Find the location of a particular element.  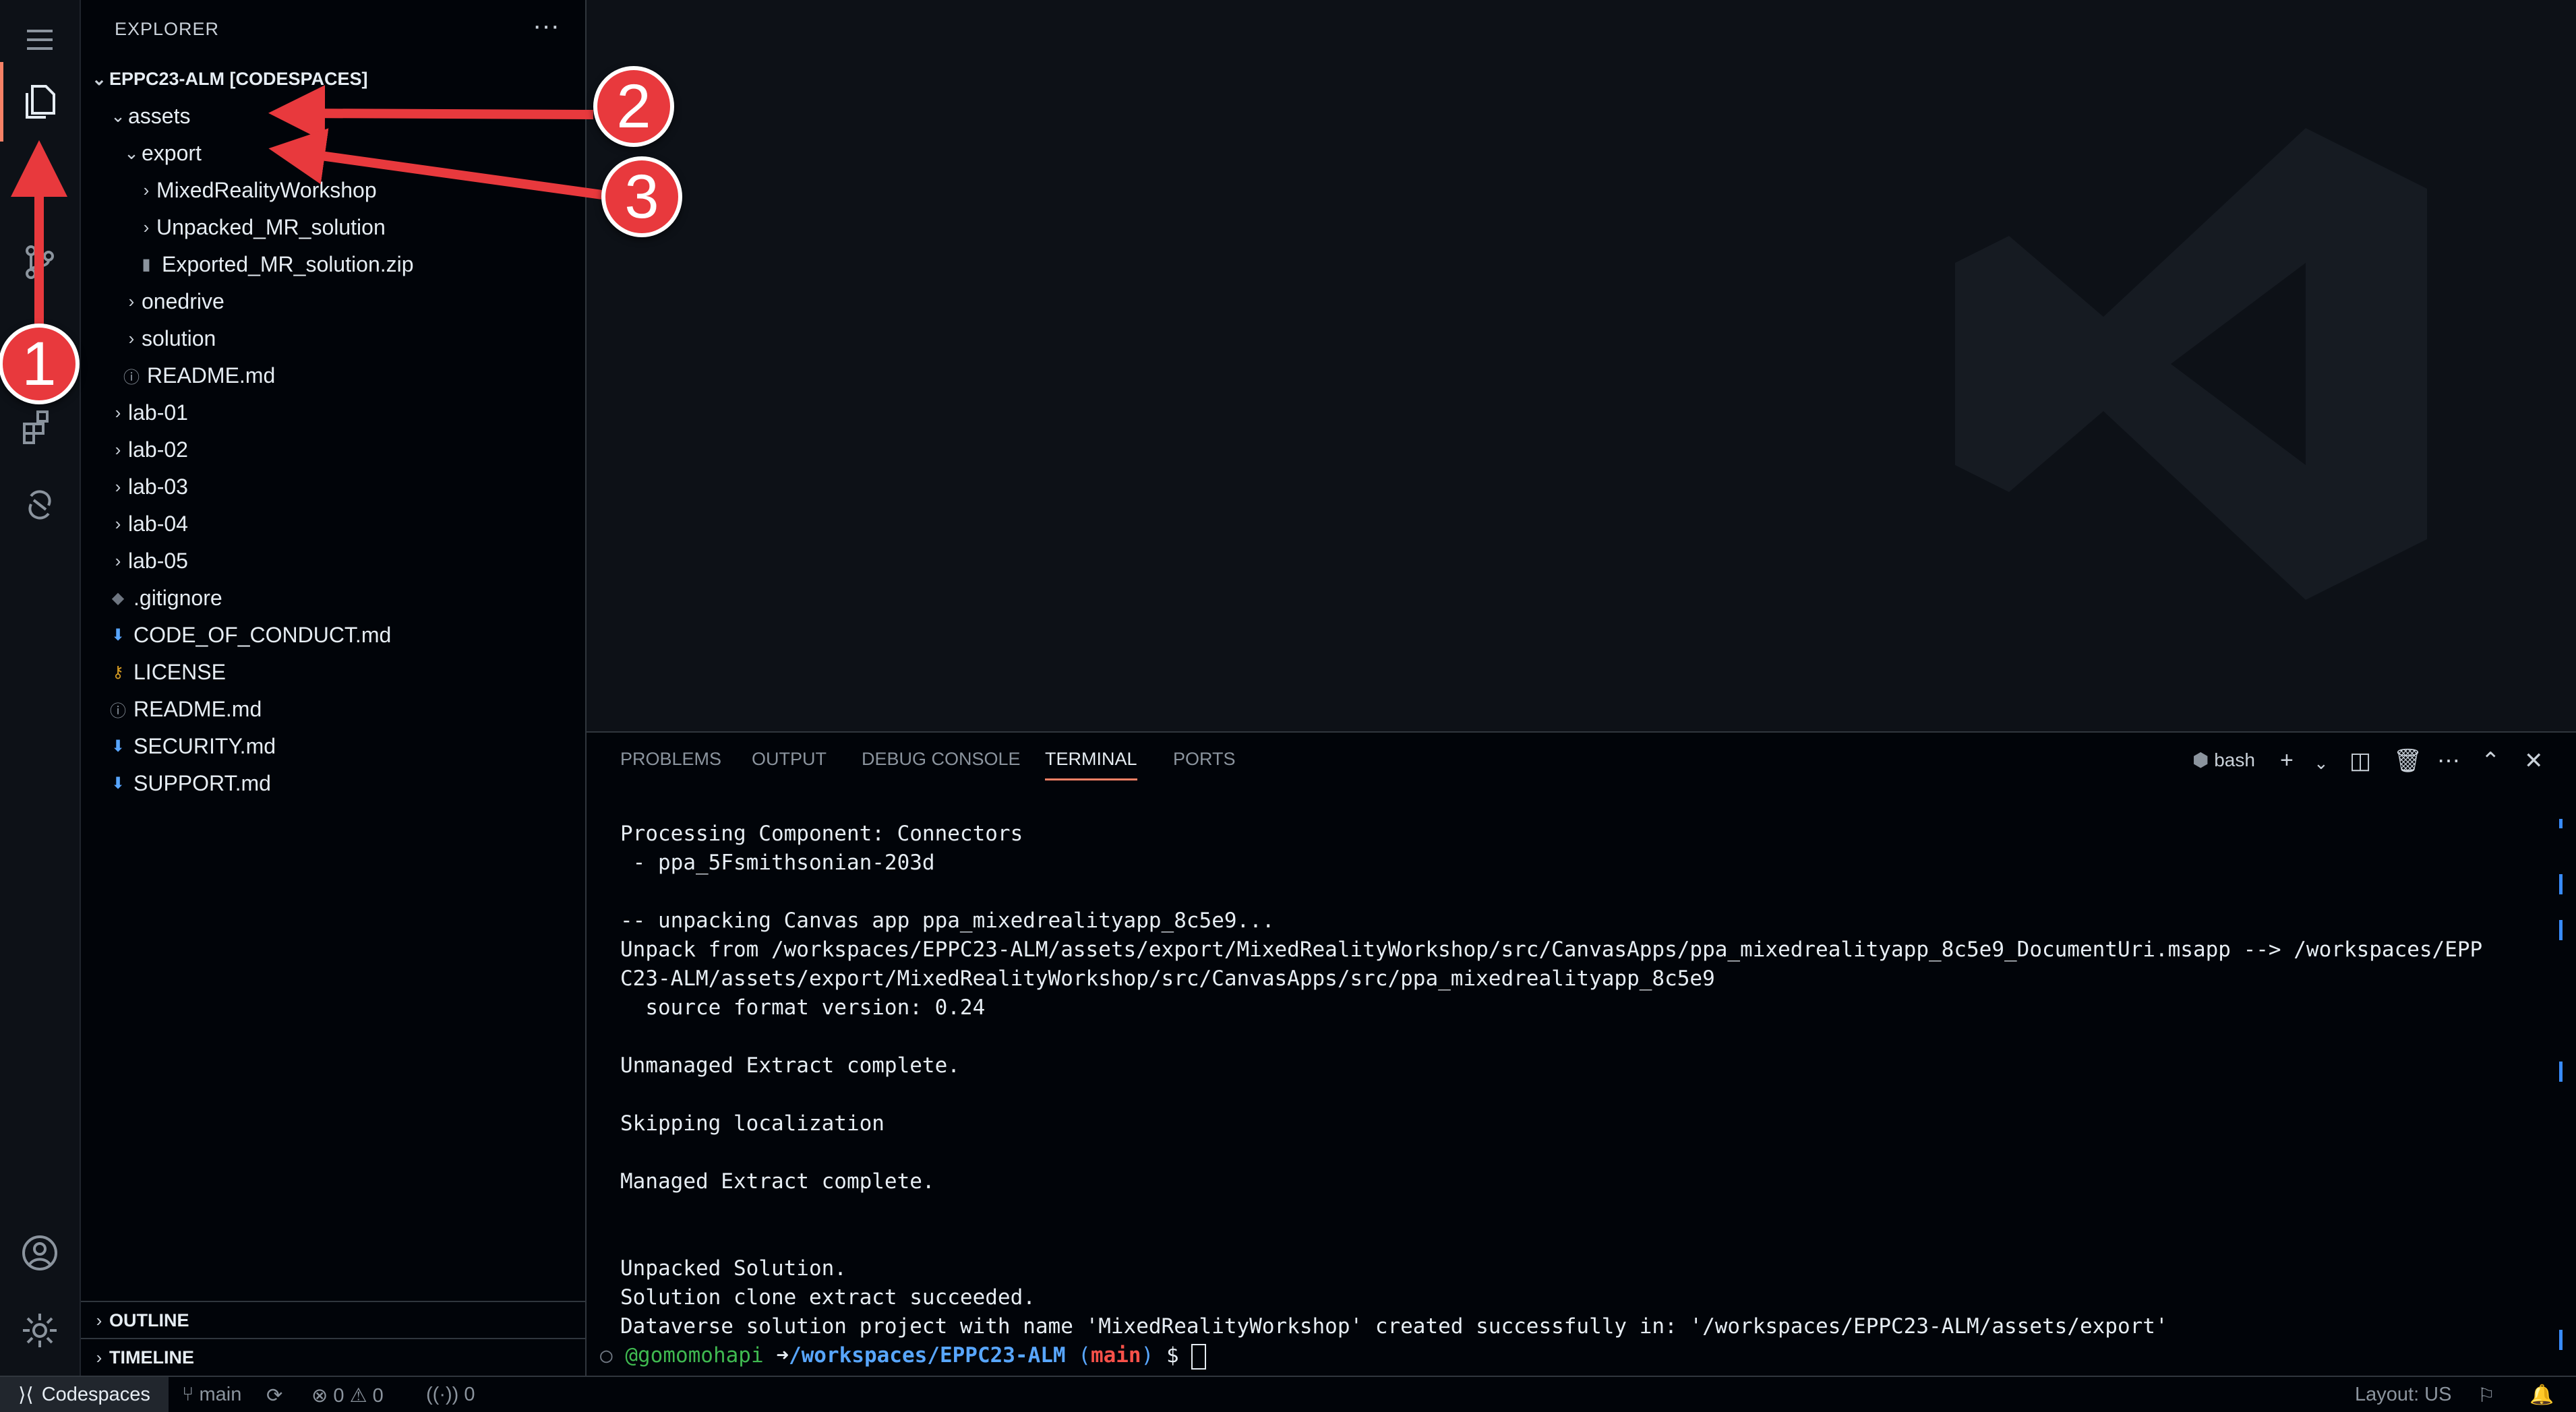

tab-terminal: TERMINAL is located at coordinates (1091, 764).